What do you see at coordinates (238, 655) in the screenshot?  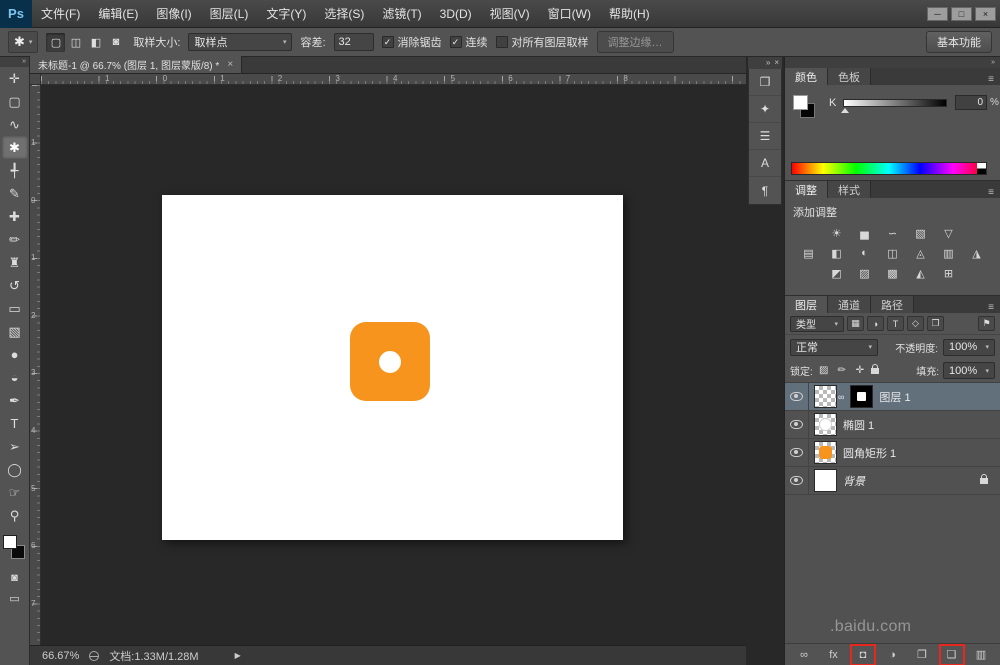 I see `status-arrow-icon: ▶` at bounding box center [238, 655].